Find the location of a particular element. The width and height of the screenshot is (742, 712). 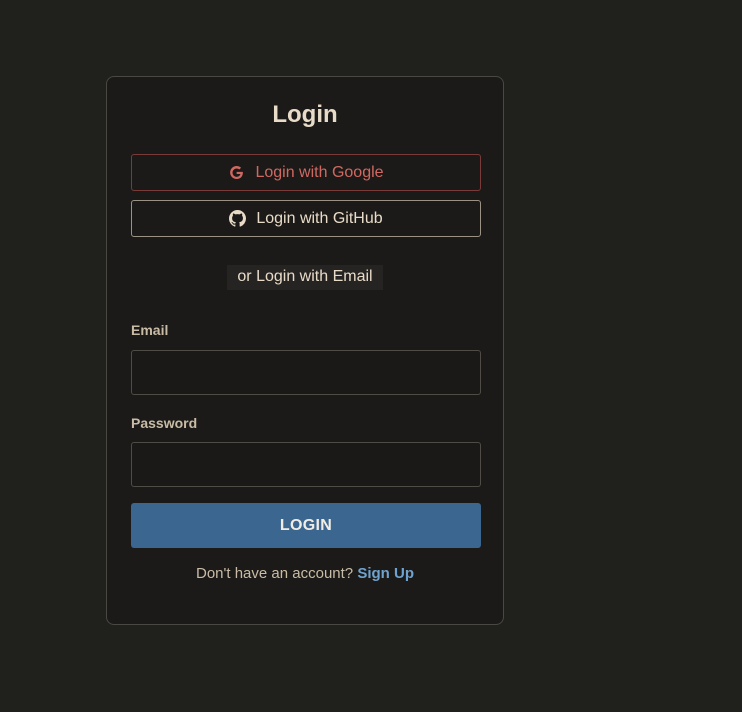

google-login-button: Login with Google is located at coordinates (306, 172).